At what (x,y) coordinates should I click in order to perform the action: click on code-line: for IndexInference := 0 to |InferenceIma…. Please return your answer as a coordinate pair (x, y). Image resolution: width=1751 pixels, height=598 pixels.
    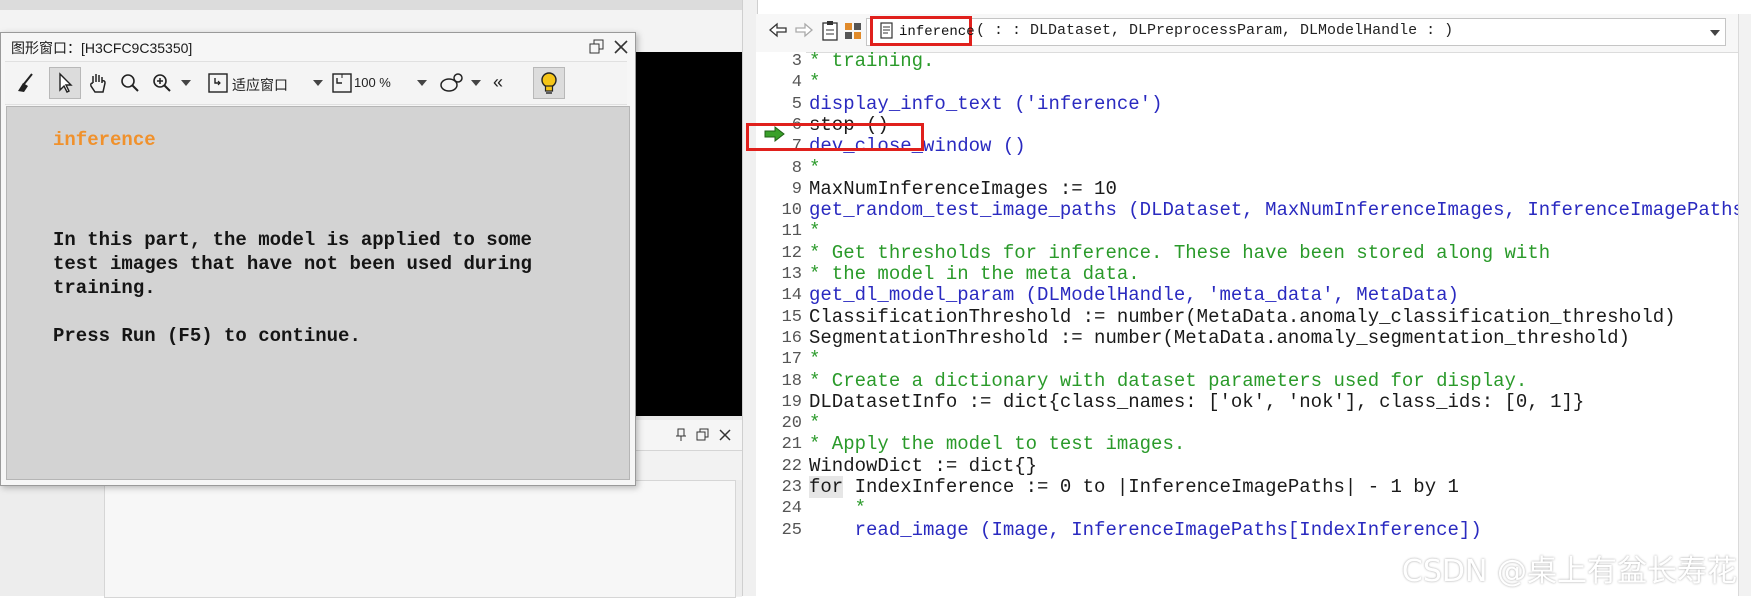
    Looking at the image, I should click on (1134, 487).